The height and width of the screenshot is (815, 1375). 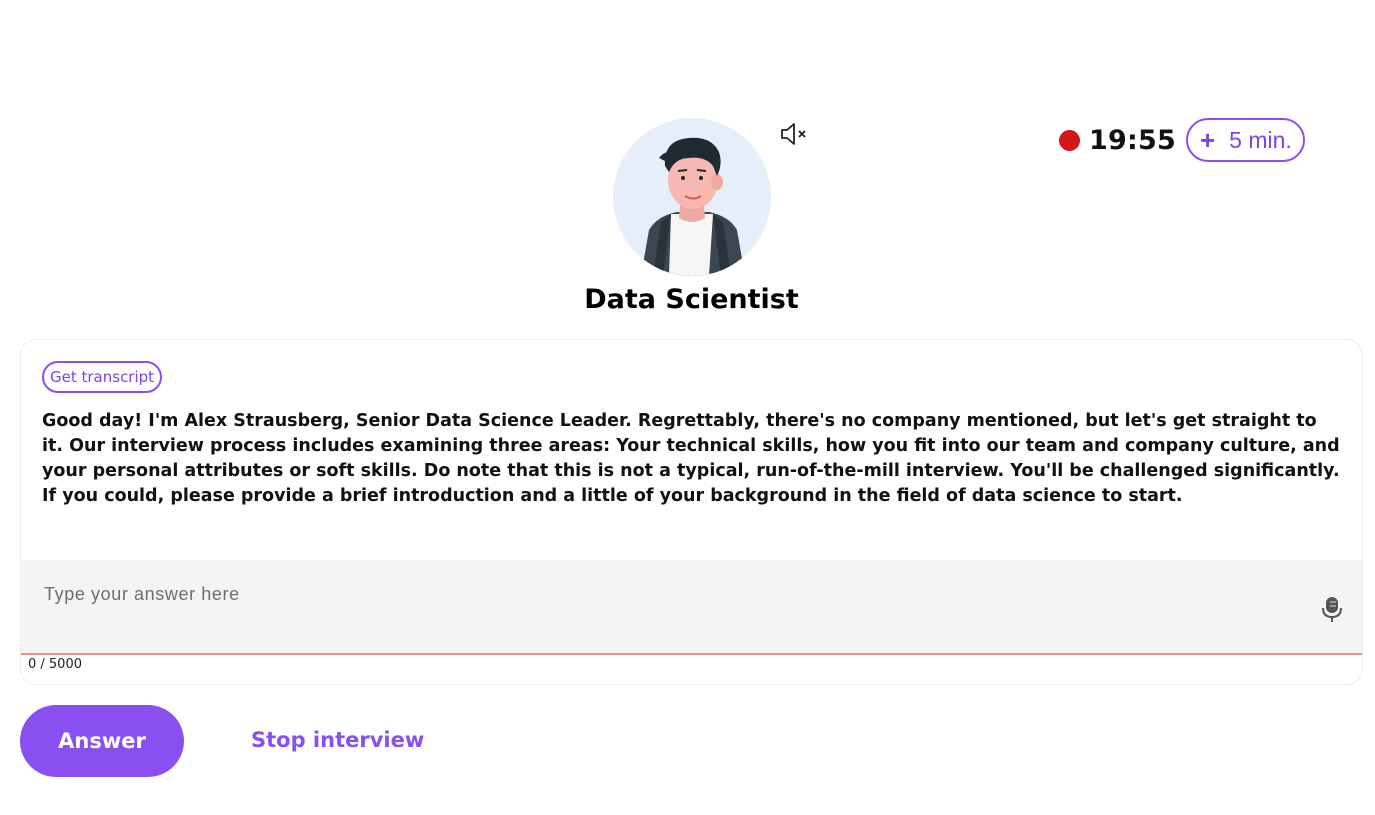 I want to click on voice-input-button, so click(x=1332, y=609).